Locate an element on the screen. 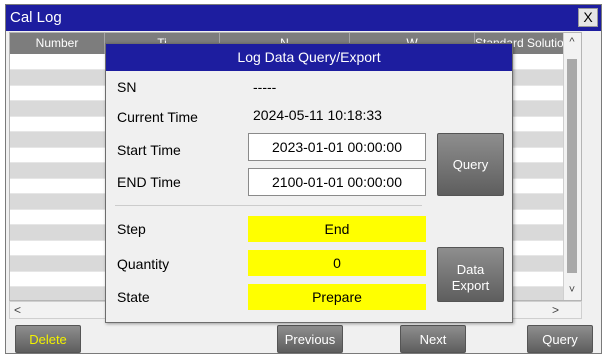 The height and width of the screenshot is (360, 606). state-label: State is located at coordinates (133, 297).